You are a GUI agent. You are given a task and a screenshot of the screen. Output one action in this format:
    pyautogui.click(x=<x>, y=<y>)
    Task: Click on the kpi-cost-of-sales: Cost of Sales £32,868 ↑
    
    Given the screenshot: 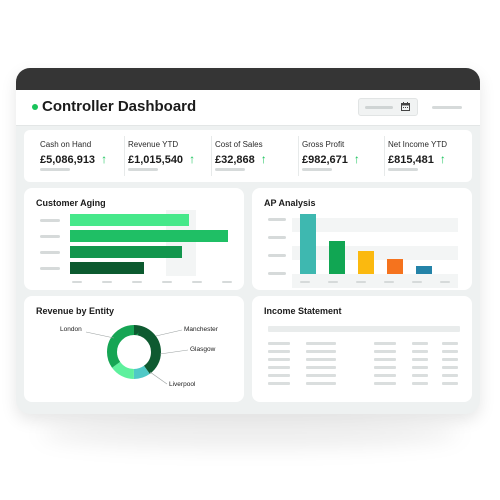 What is the action you would take?
    pyautogui.click(x=258, y=156)
    